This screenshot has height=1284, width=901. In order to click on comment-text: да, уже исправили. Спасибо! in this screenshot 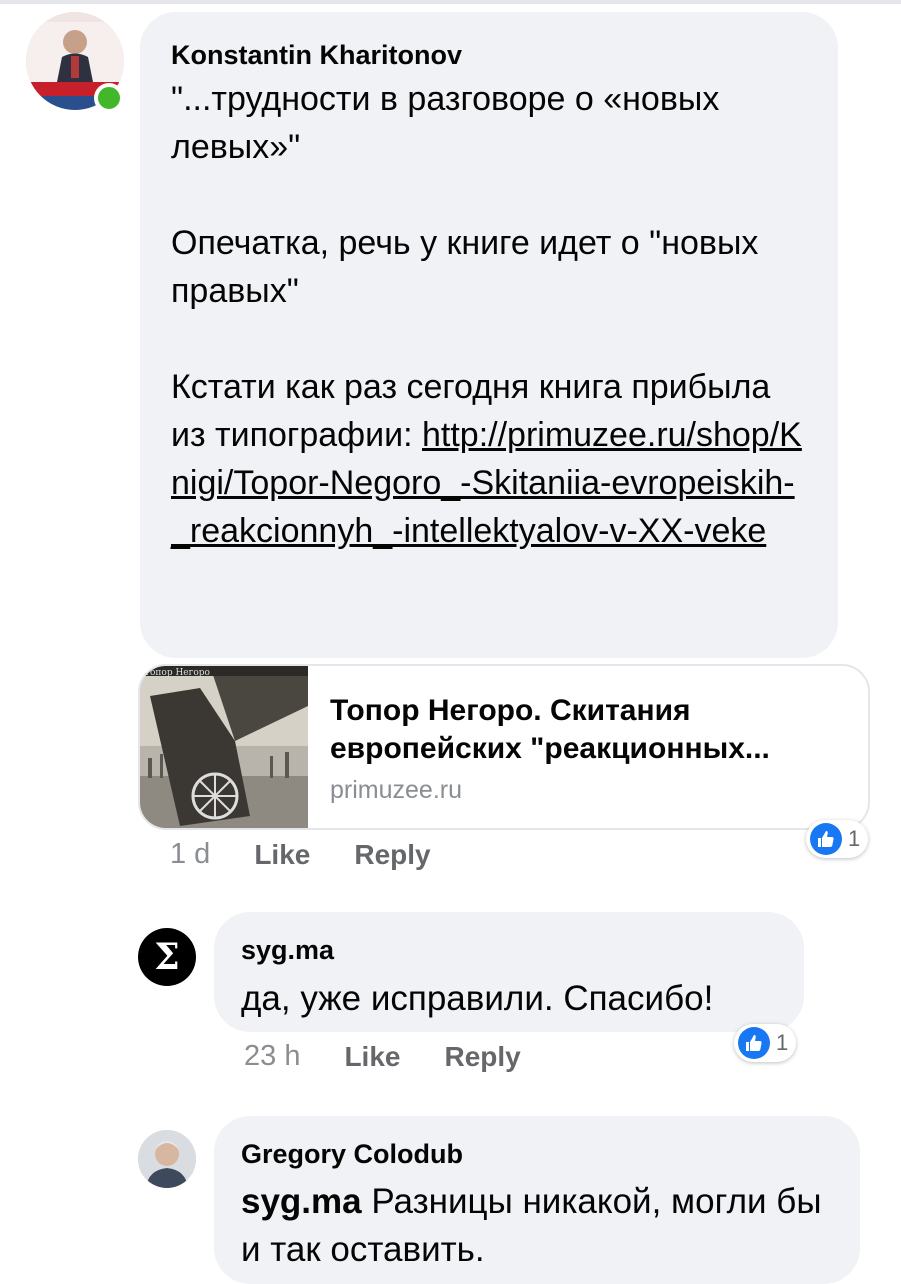, I will do `click(477, 998)`.